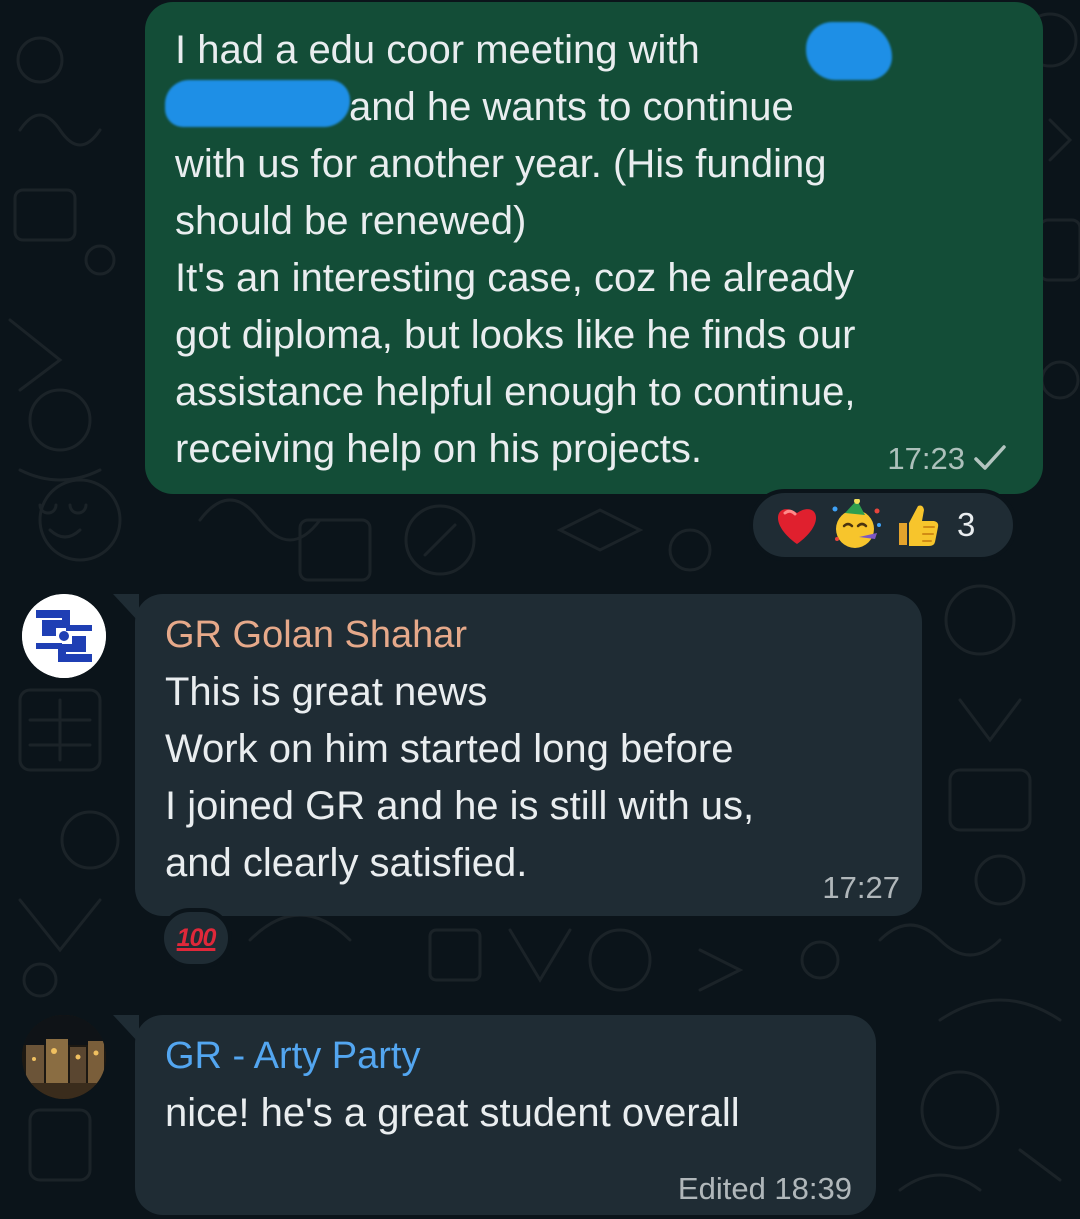 The width and height of the screenshot is (1080, 1219). What do you see at coordinates (460, 806) in the screenshot?
I see `message-line-3: I joined GR and he is still with us,` at bounding box center [460, 806].